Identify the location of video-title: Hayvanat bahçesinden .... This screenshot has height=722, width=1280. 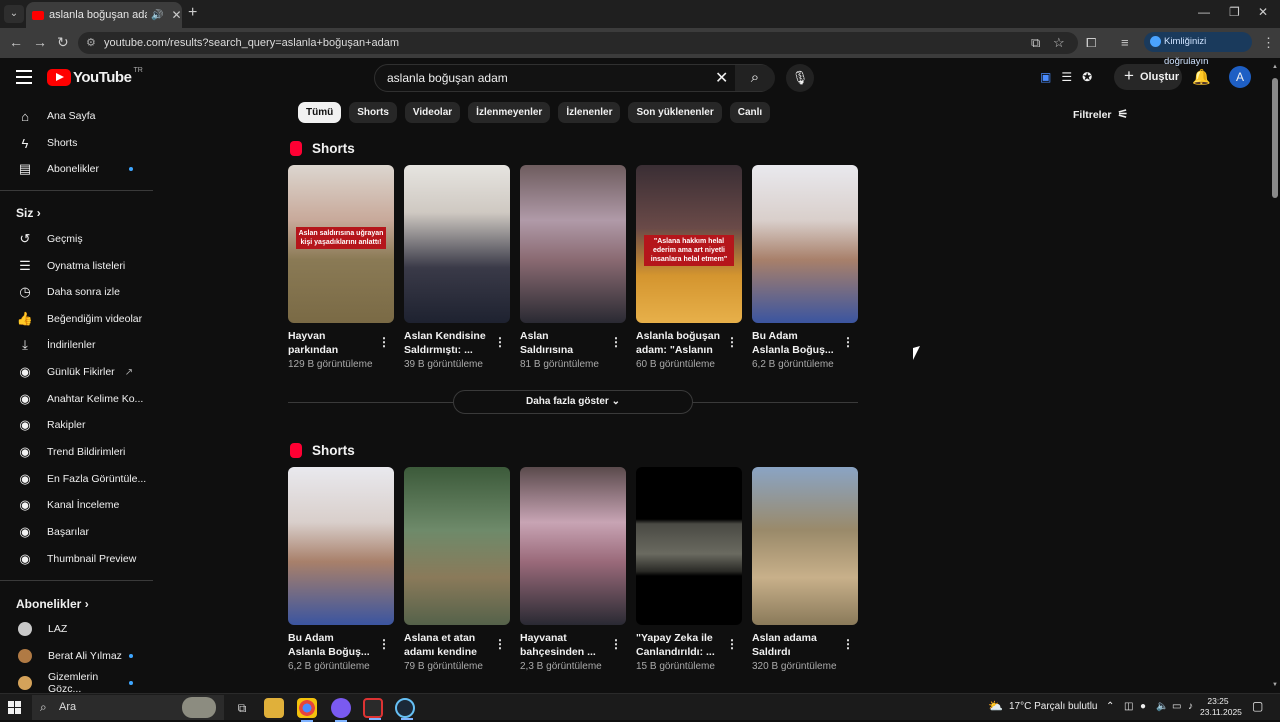
(562, 645).